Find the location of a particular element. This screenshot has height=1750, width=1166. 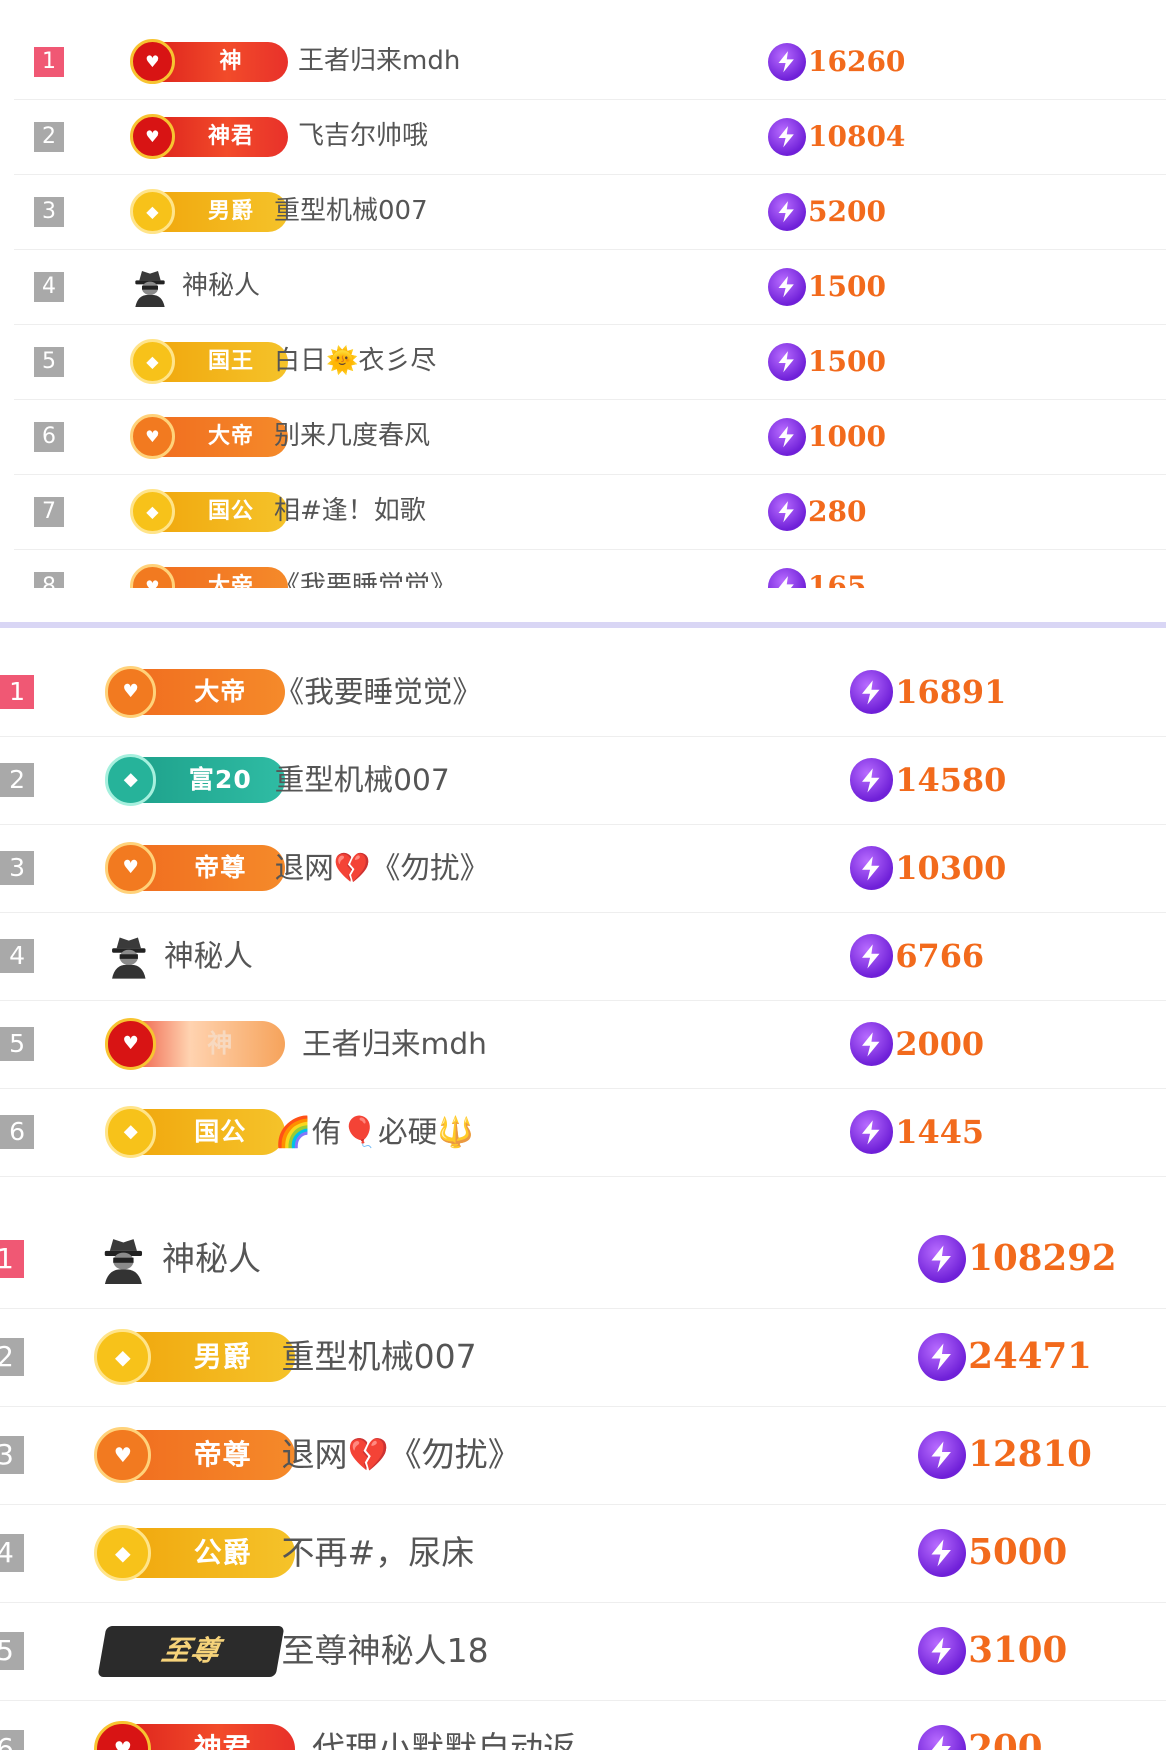

user-name: 别来几度春风 is located at coordinates (352, 436).